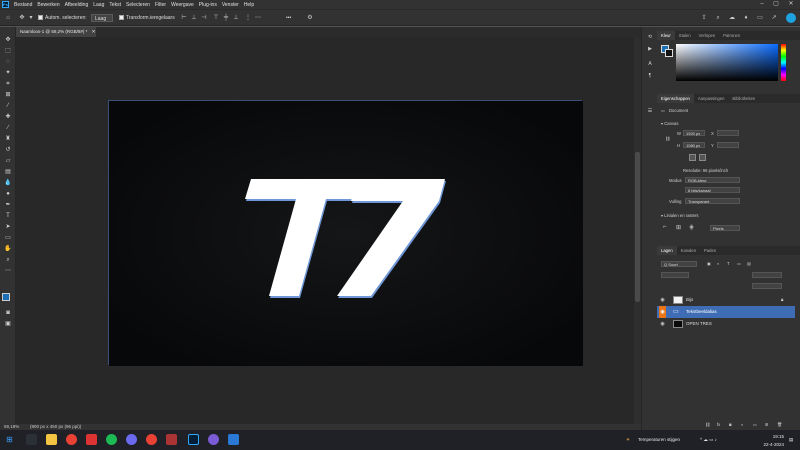 The image size is (800, 450). What do you see at coordinates (9, 439) in the screenshot?
I see `start-icon: ⊞` at bounding box center [9, 439].